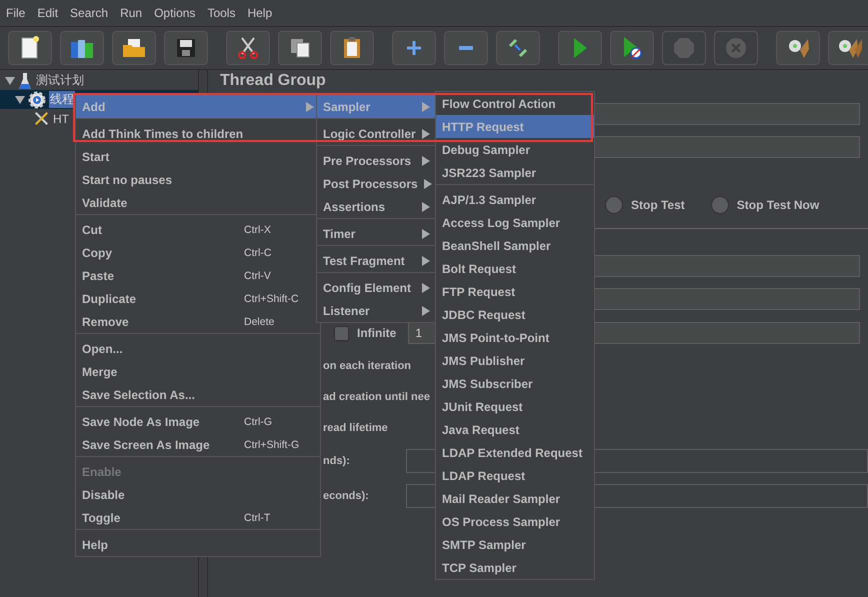 The height and width of the screenshot is (597, 868). Describe the element at coordinates (658, 205) in the screenshot. I see `radio-label: Stop Test` at that location.